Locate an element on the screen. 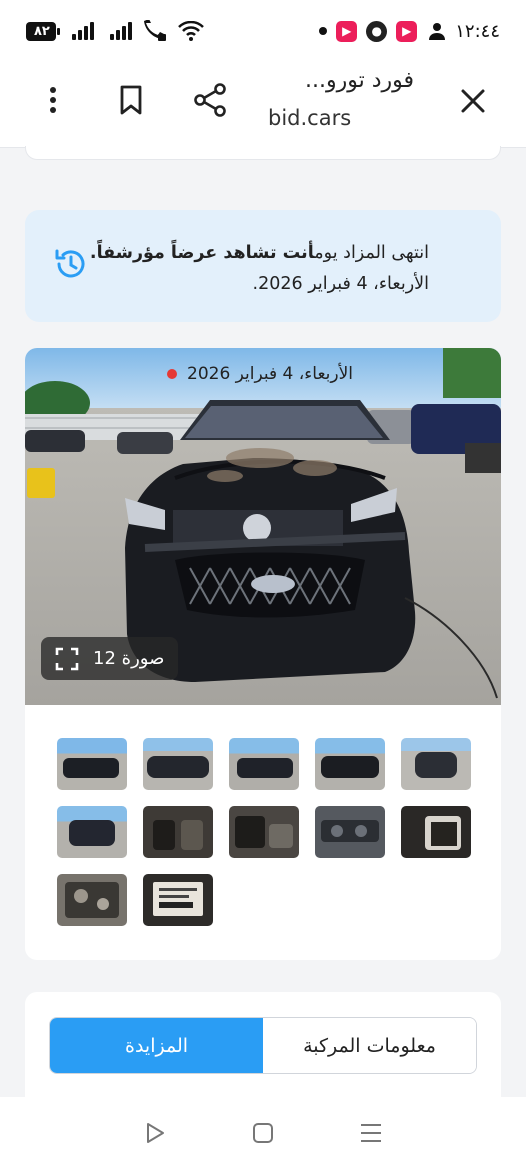 Image resolution: width=526 pixels, height=1169 pixels. status-left: ٨٢ is located at coordinates (115, 31).